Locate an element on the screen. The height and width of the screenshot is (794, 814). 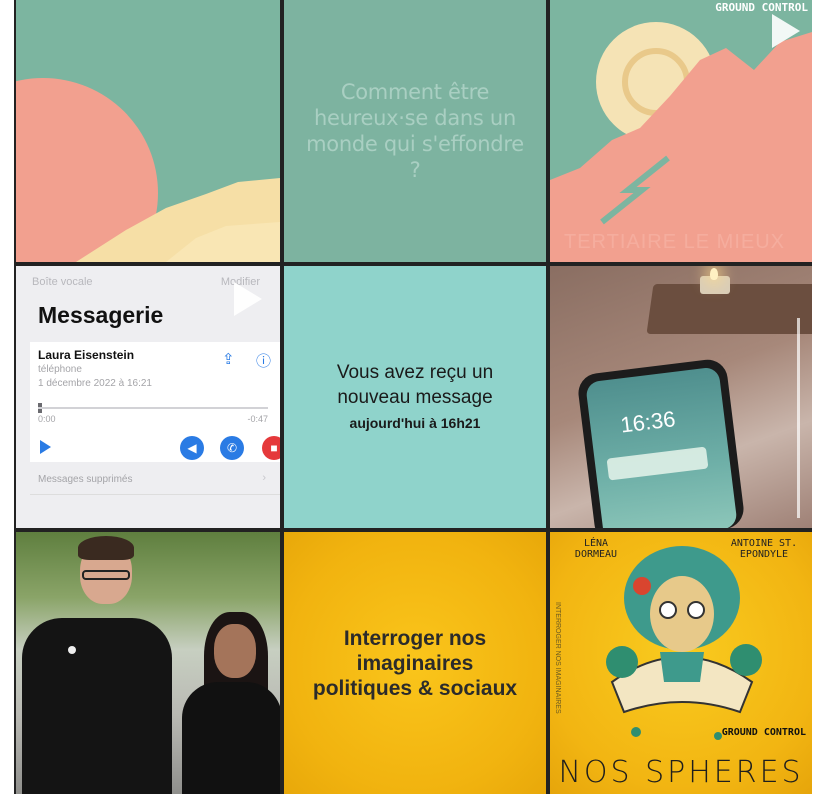
caller-name: Laura Eisenstein is located at coordinates (86, 355).